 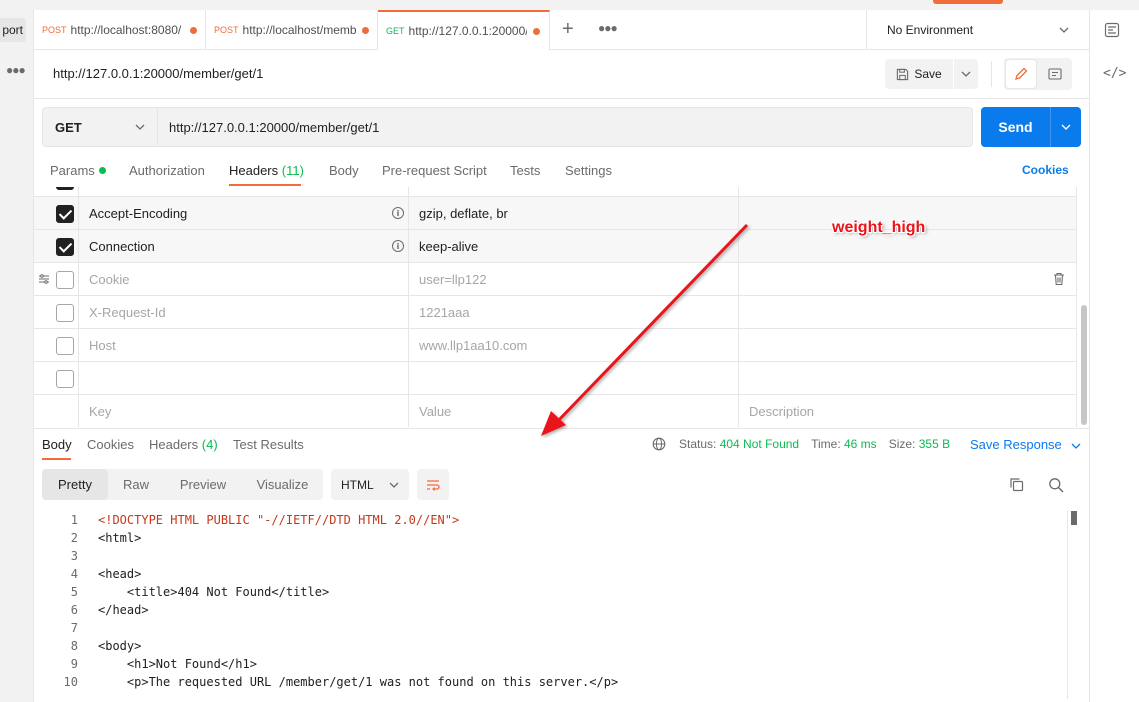 I want to click on new-description-placeholder: Description, so click(x=907, y=411).